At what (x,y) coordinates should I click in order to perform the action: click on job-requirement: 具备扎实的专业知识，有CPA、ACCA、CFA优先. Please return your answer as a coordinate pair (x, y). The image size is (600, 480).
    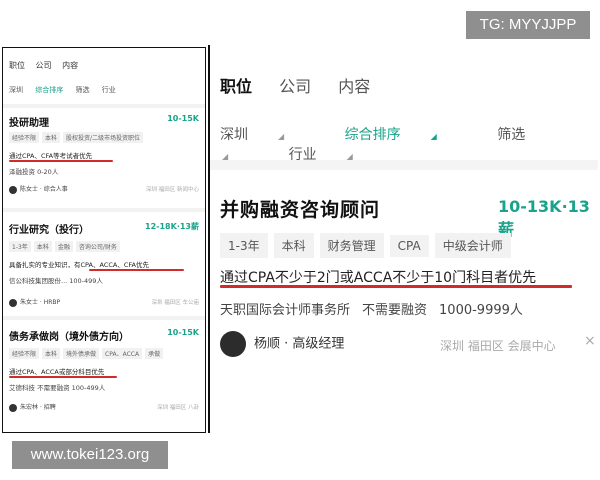
    Looking at the image, I should click on (79, 265).